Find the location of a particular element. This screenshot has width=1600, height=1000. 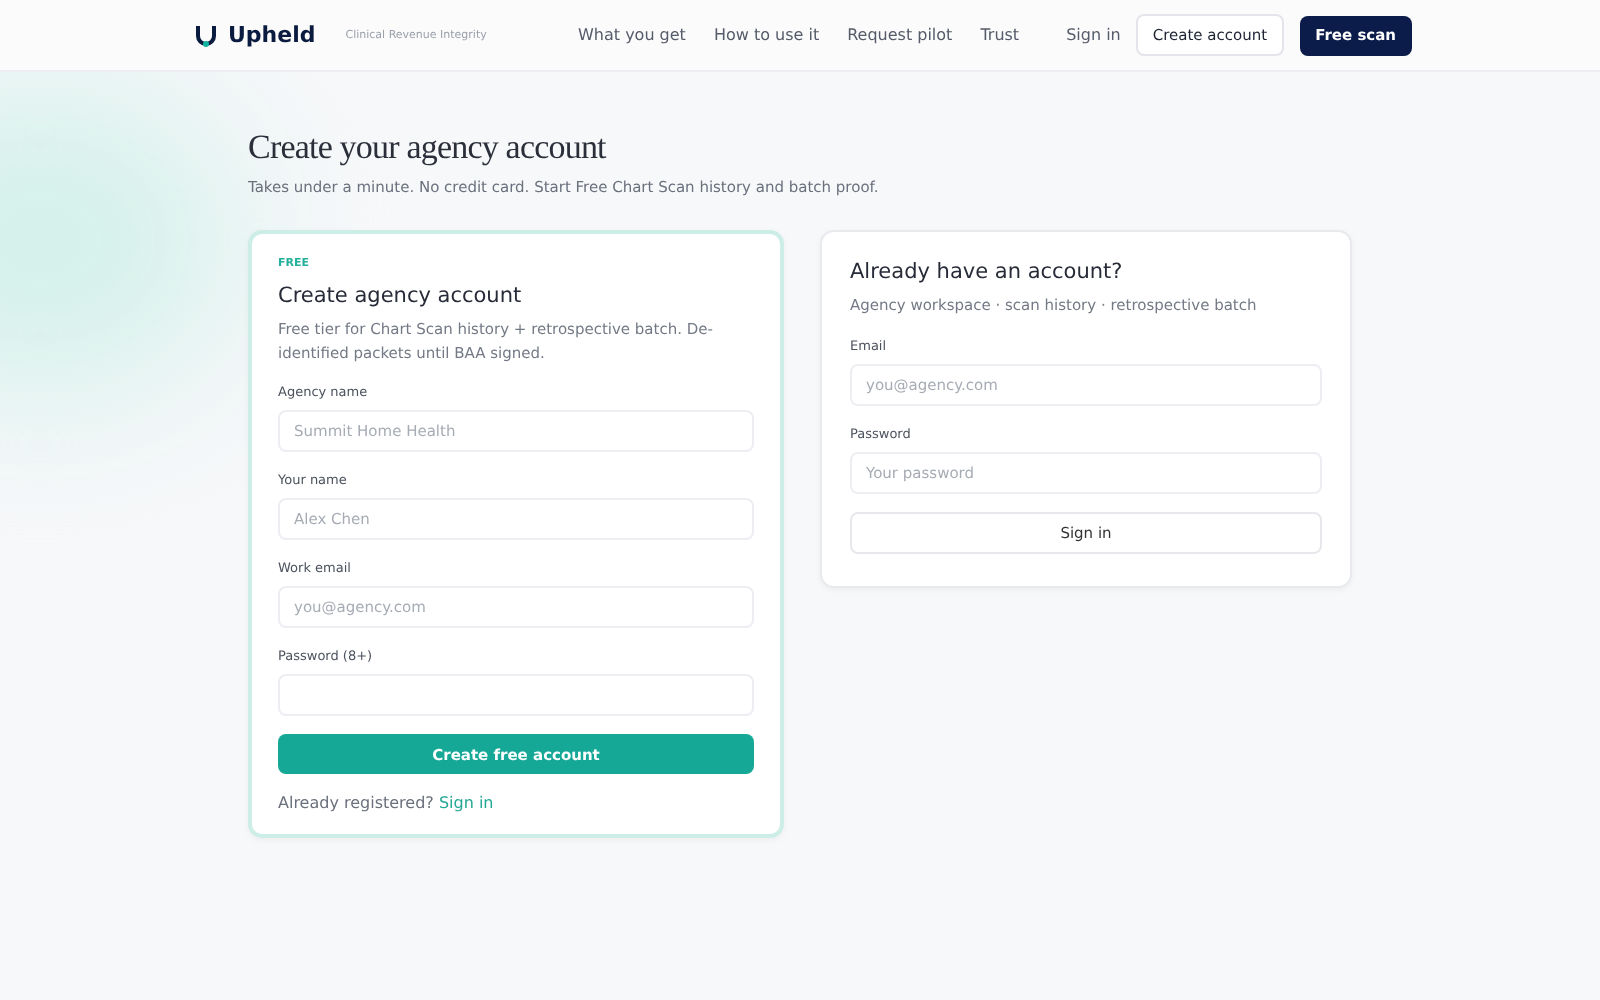

footer-text: Already registered? is located at coordinates (356, 803).